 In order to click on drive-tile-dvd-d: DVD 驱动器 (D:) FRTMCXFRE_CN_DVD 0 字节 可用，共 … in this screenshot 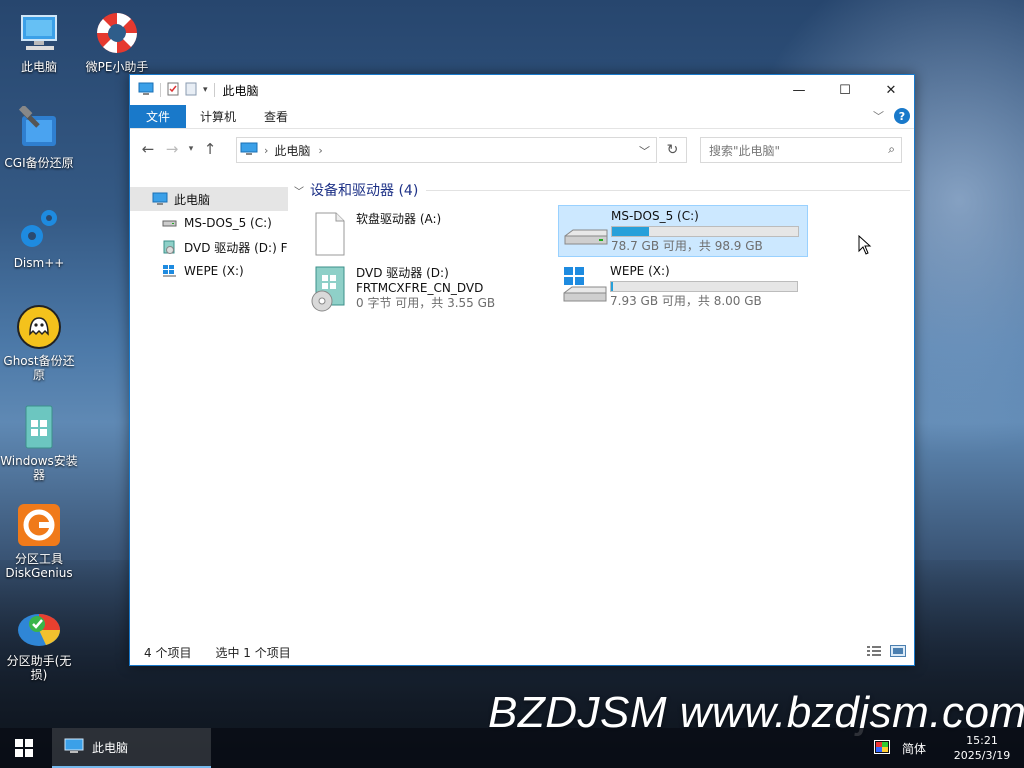, I will do `click(429, 289)`.